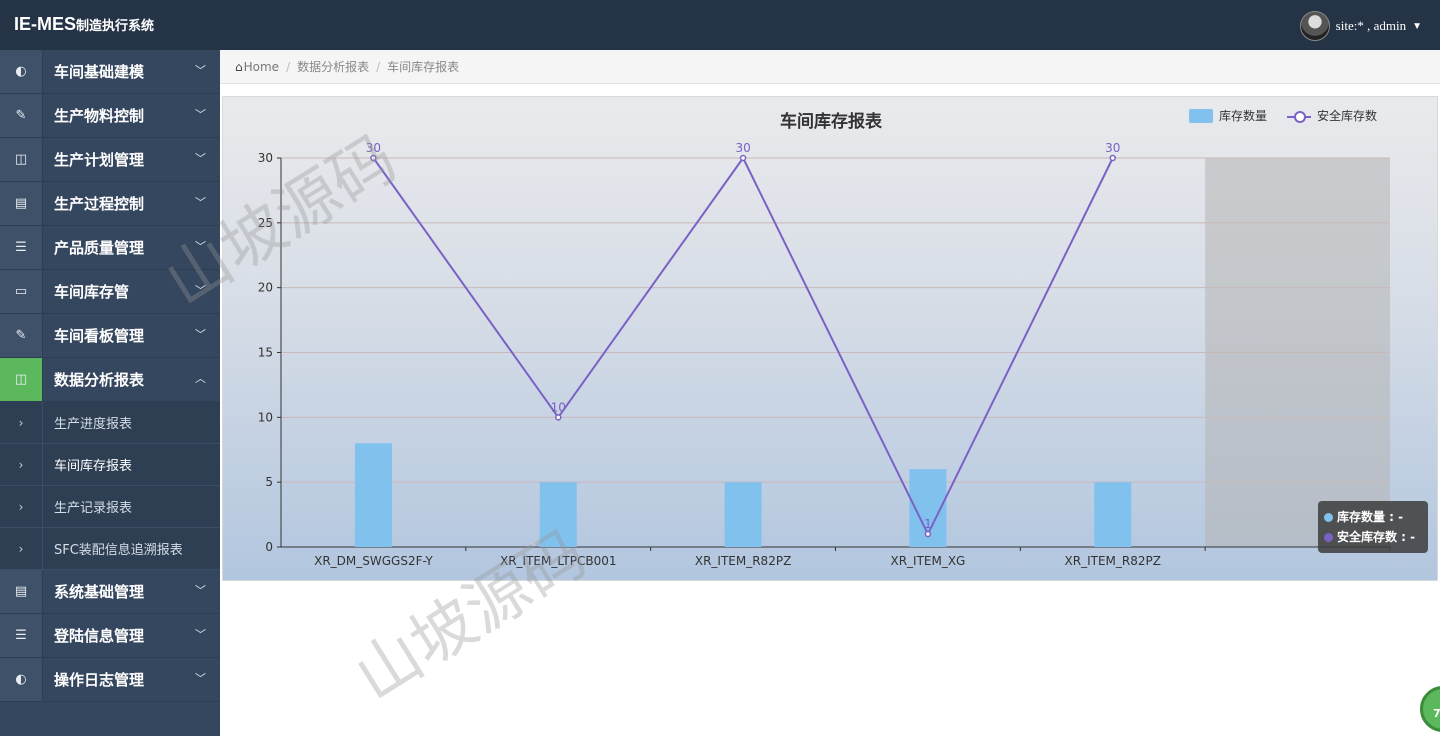 The width and height of the screenshot is (1440, 736). Describe the element at coordinates (558, 407) in the screenshot. I see `data-label-safety-stock: 10` at that location.